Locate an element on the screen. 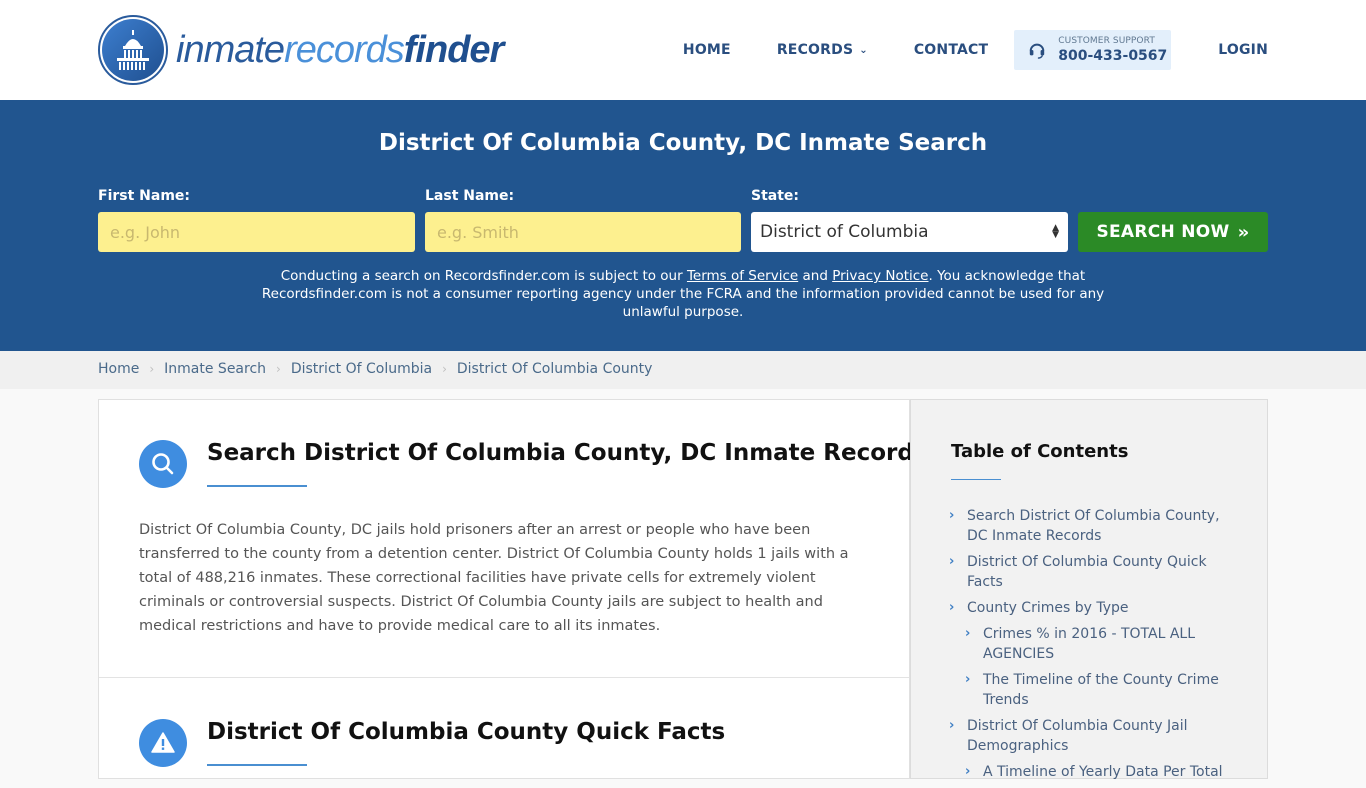  double-chevron-right-icon: » is located at coordinates (1243, 232).